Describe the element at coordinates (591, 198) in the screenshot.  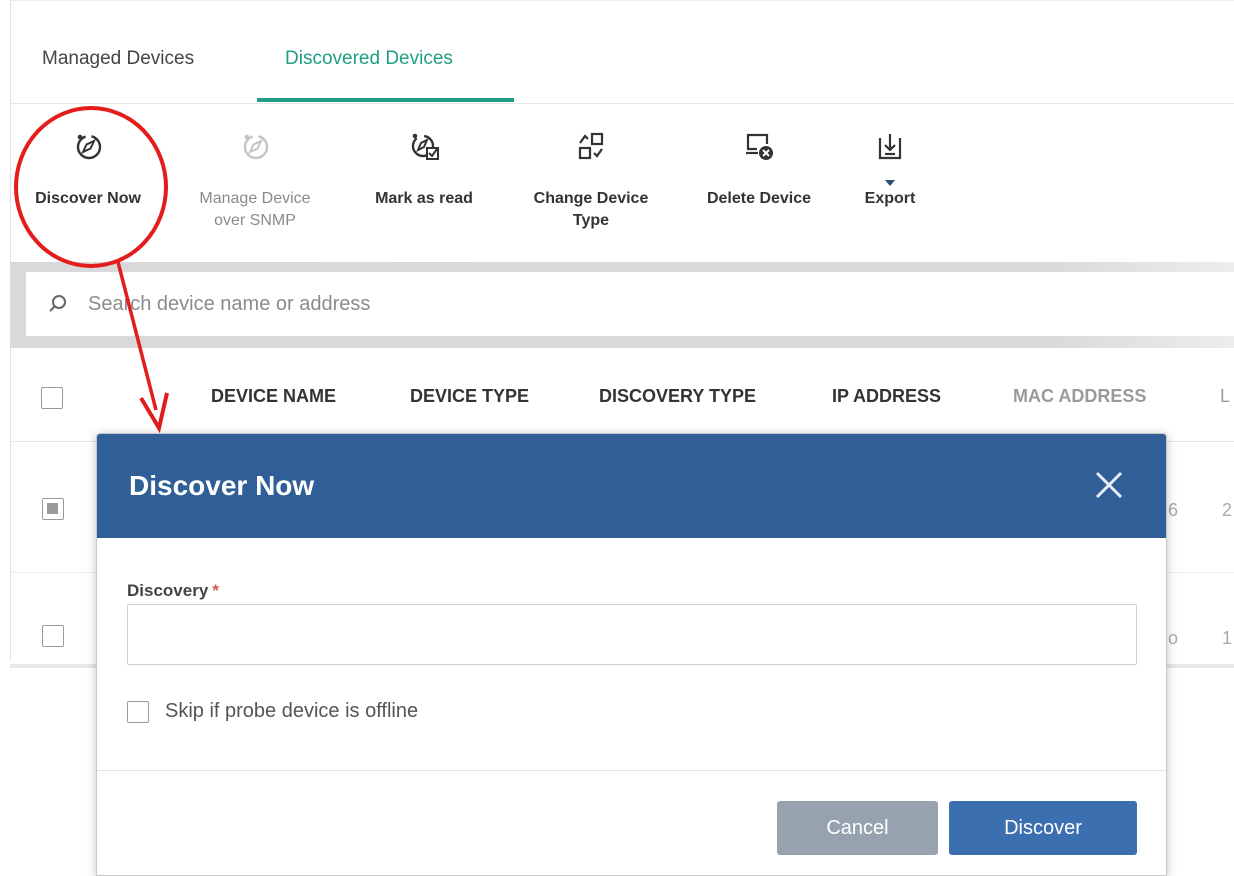
I see `change-type-label-line1: Change Device` at that location.